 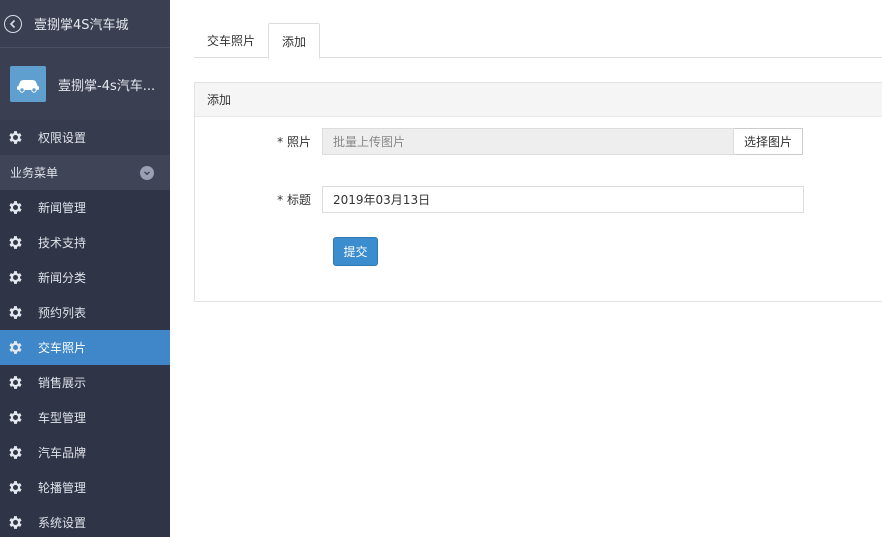 What do you see at coordinates (62, 243) in the screenshot?
I see `sidebar-item-label: 技术支持` at bounding box center [62, 243].